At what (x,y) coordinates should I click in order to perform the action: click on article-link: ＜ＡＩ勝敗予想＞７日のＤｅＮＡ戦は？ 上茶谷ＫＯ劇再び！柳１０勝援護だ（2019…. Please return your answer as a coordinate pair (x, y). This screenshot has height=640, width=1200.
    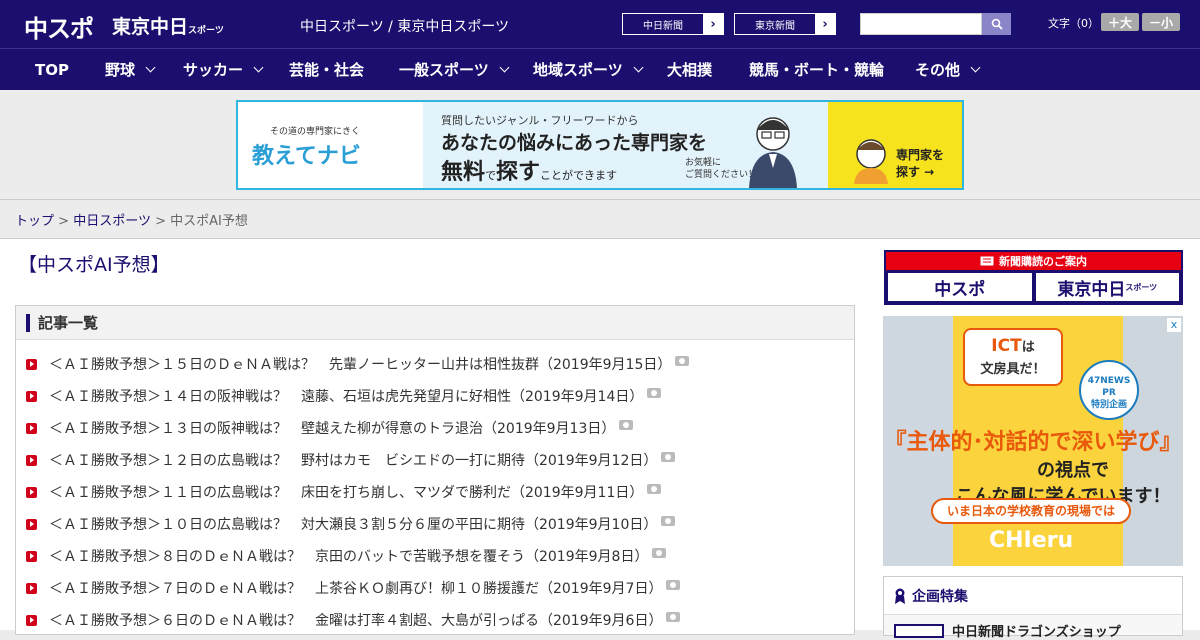
    Looking at the image, I should click on (355, 588).